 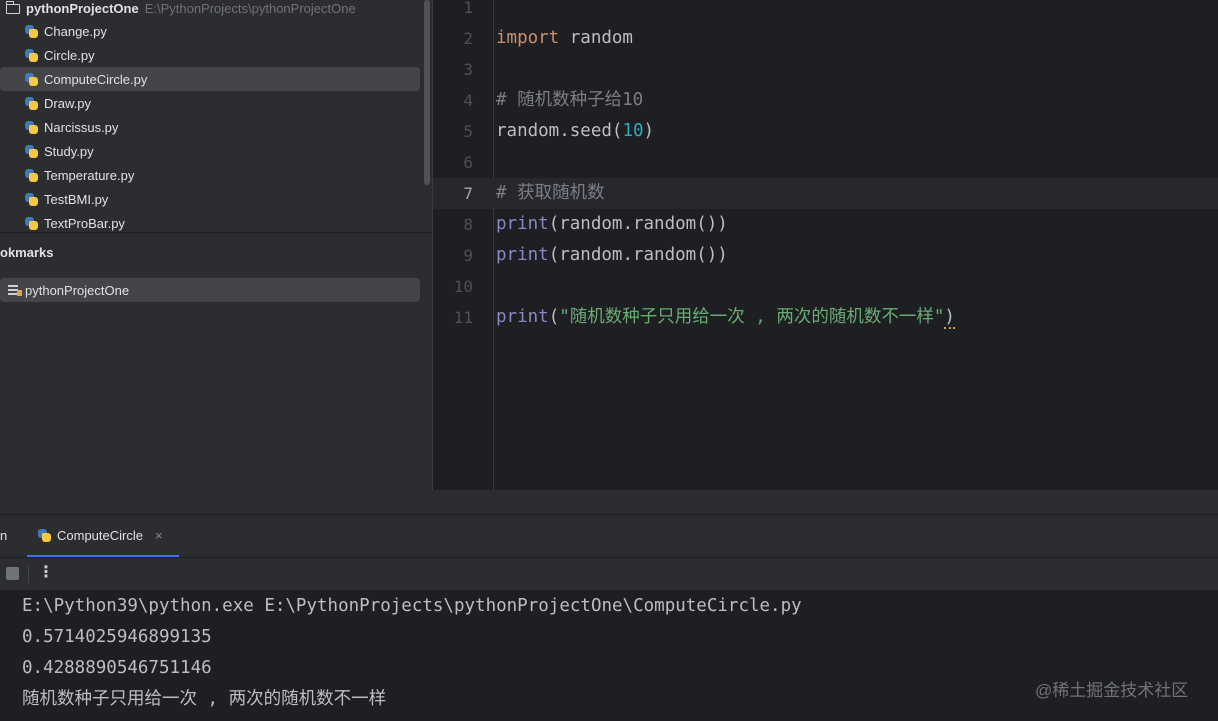 What do you see at coordinates (117, 637) in the screenshot?
I see `console-line: 0.5714025946899135` at bounding box center [117, 637].